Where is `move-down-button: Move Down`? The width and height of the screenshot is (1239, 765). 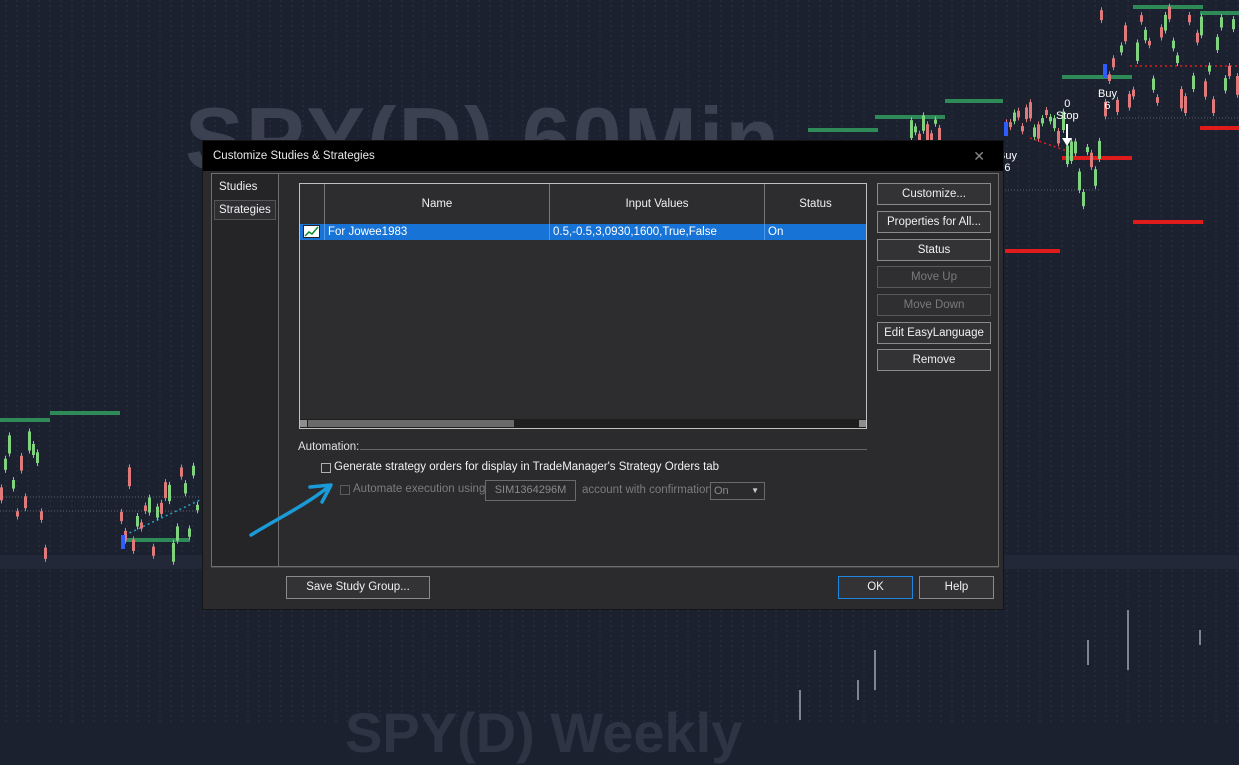
move-down-button: Move Down is located at coordinates (934, 305).